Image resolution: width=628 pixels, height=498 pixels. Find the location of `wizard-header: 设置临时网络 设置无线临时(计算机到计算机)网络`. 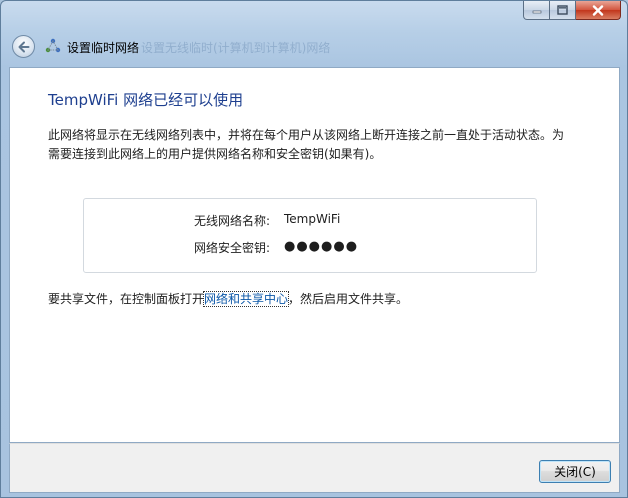

wizard-header: 设置临时网络 设置无线临时(计算机到计算机)网络 is located at coordinates (314, 47).